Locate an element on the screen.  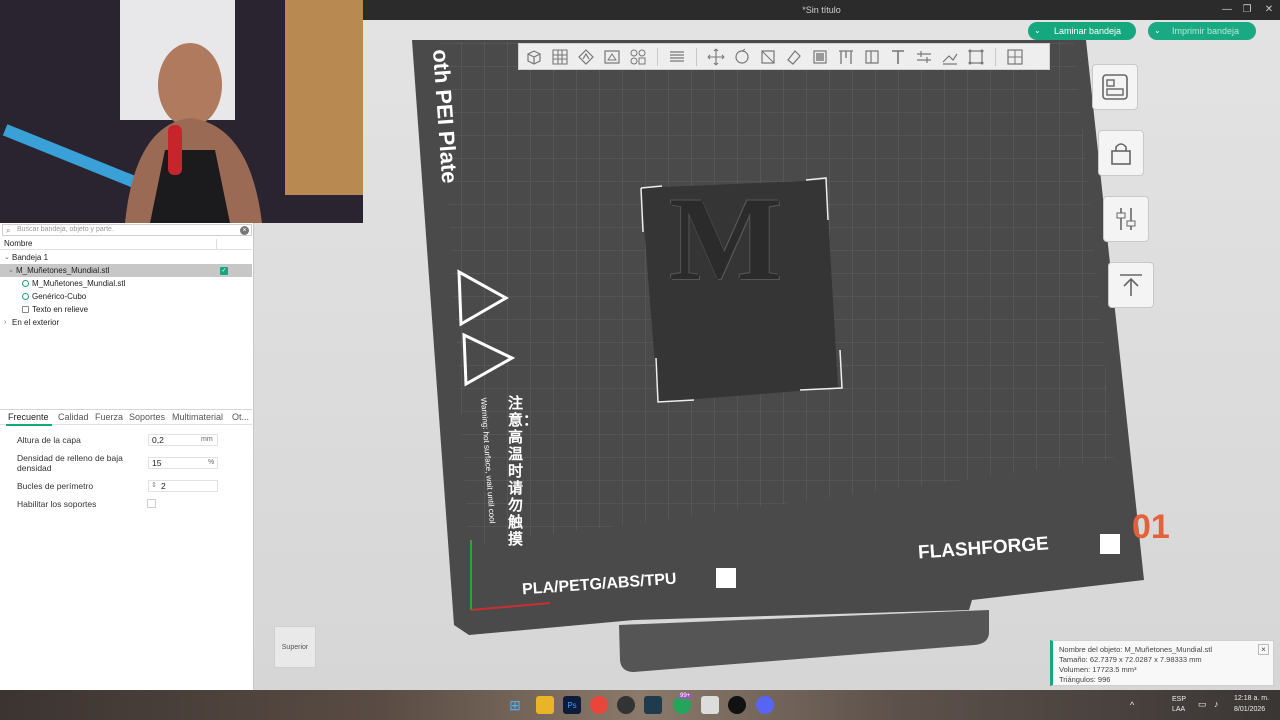
volume-icon: ♪ is located at coordinates (1216, 704).